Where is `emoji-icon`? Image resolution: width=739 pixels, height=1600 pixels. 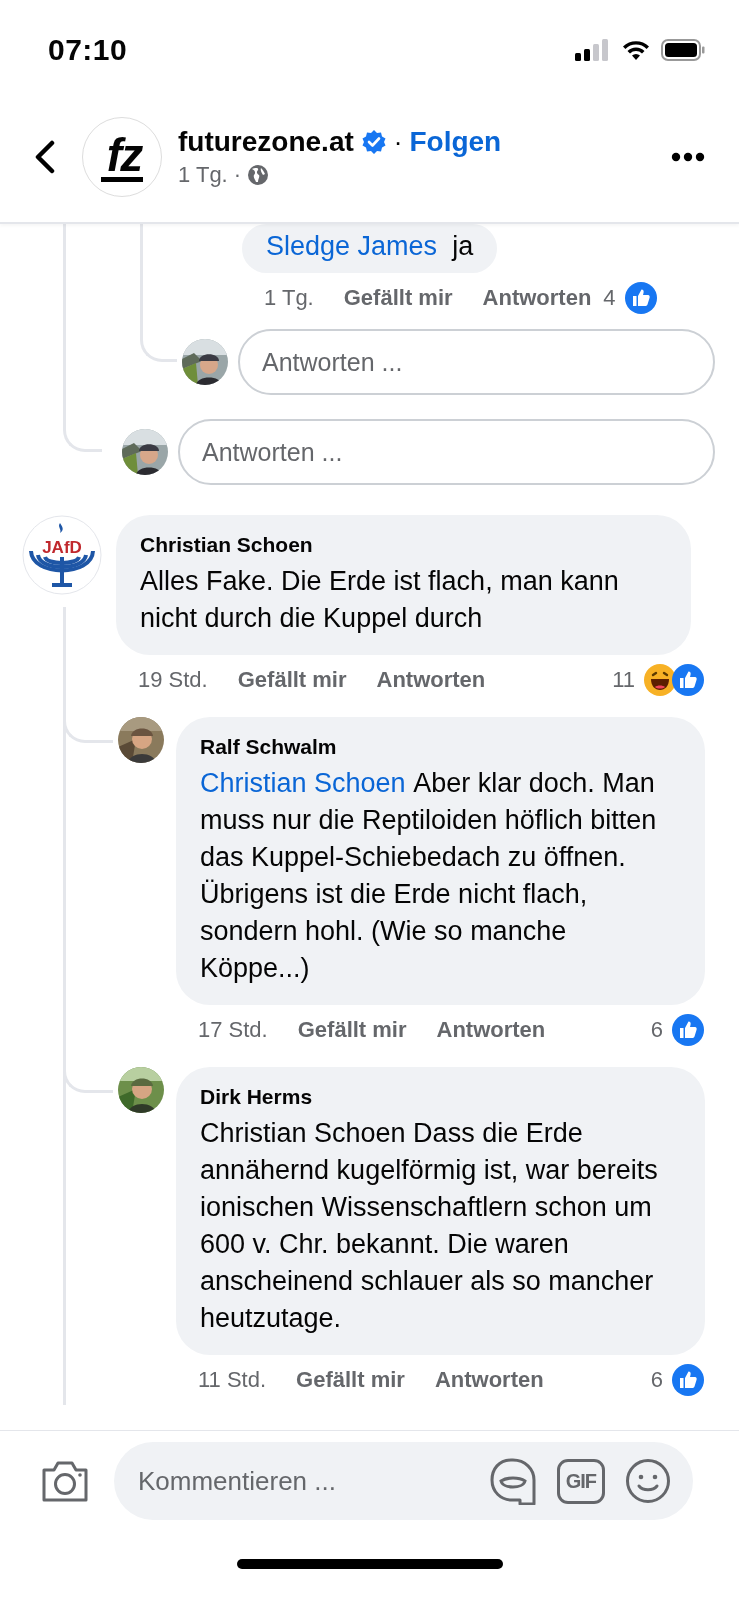
emoji-icon is located at coordinates (648, 1481).